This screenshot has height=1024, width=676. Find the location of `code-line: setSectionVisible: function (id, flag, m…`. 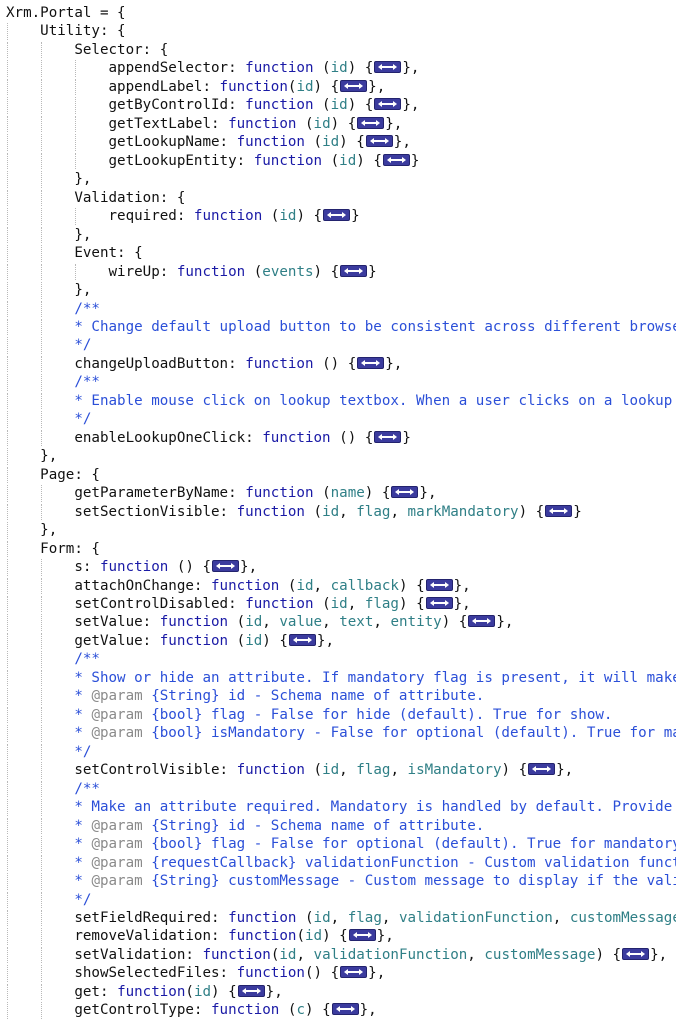

code-line: setSectionVisible: function (id, flag, m… is located at coordinates (341, 512).